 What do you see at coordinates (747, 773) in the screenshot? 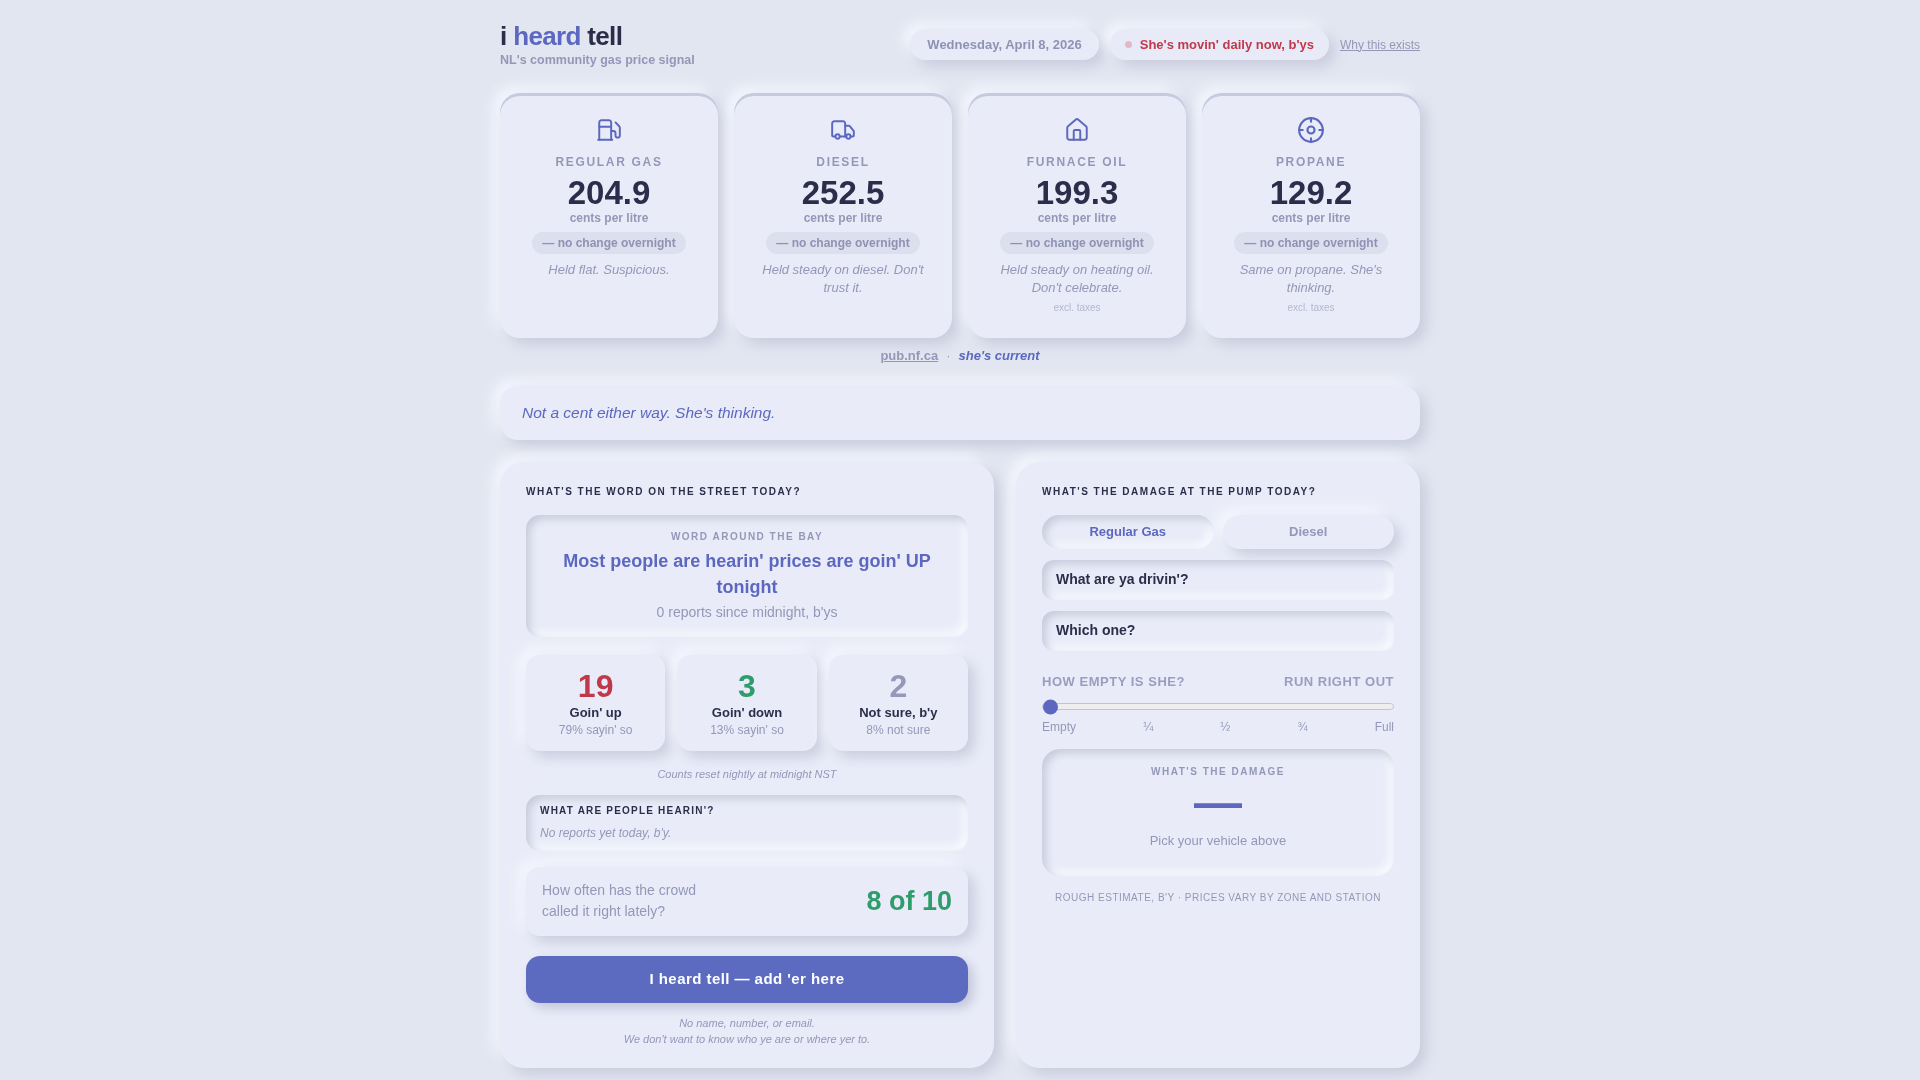
I see `reset-note: Counts reset nightly at midnight NST` at bounding box center [747, 773].